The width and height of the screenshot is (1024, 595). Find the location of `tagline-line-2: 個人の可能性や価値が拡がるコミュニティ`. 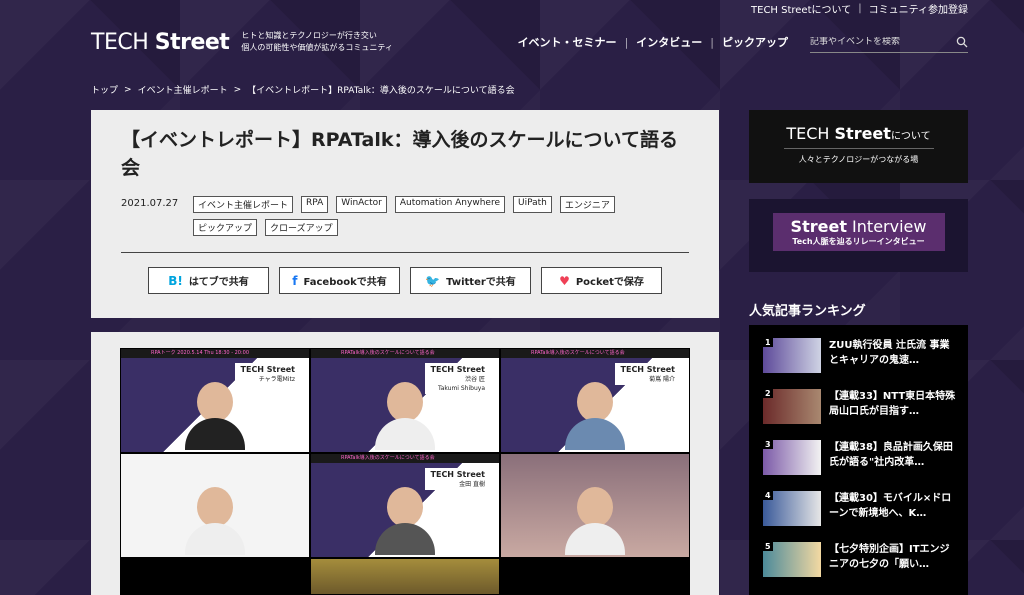

tagline-line-2: 個人の可能性や価値が拡がるコミュニティ is located at coordinates (317, 47).